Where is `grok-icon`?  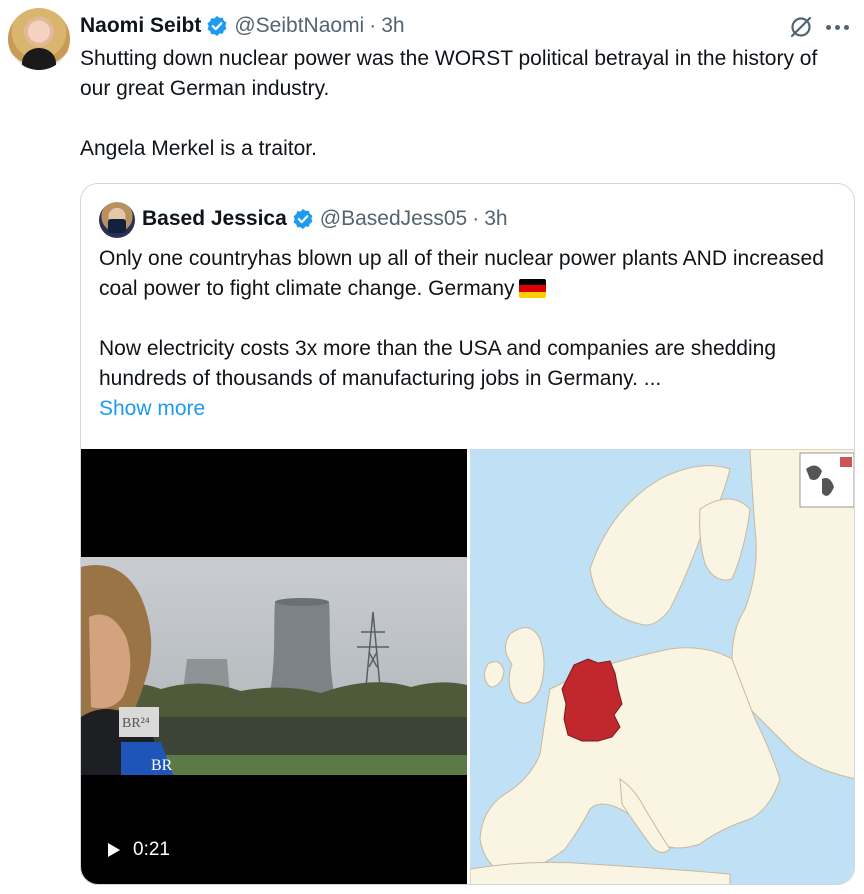
grok-icon is located at coordinates (801, 27).